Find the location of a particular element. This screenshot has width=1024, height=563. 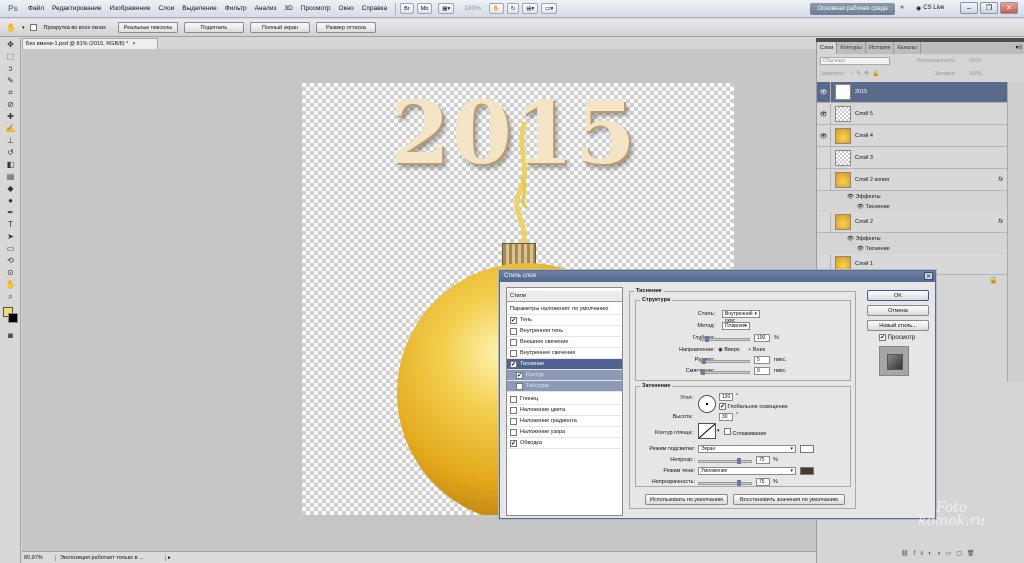

close-icon: ✕ is located at coordinates (1009, 8).